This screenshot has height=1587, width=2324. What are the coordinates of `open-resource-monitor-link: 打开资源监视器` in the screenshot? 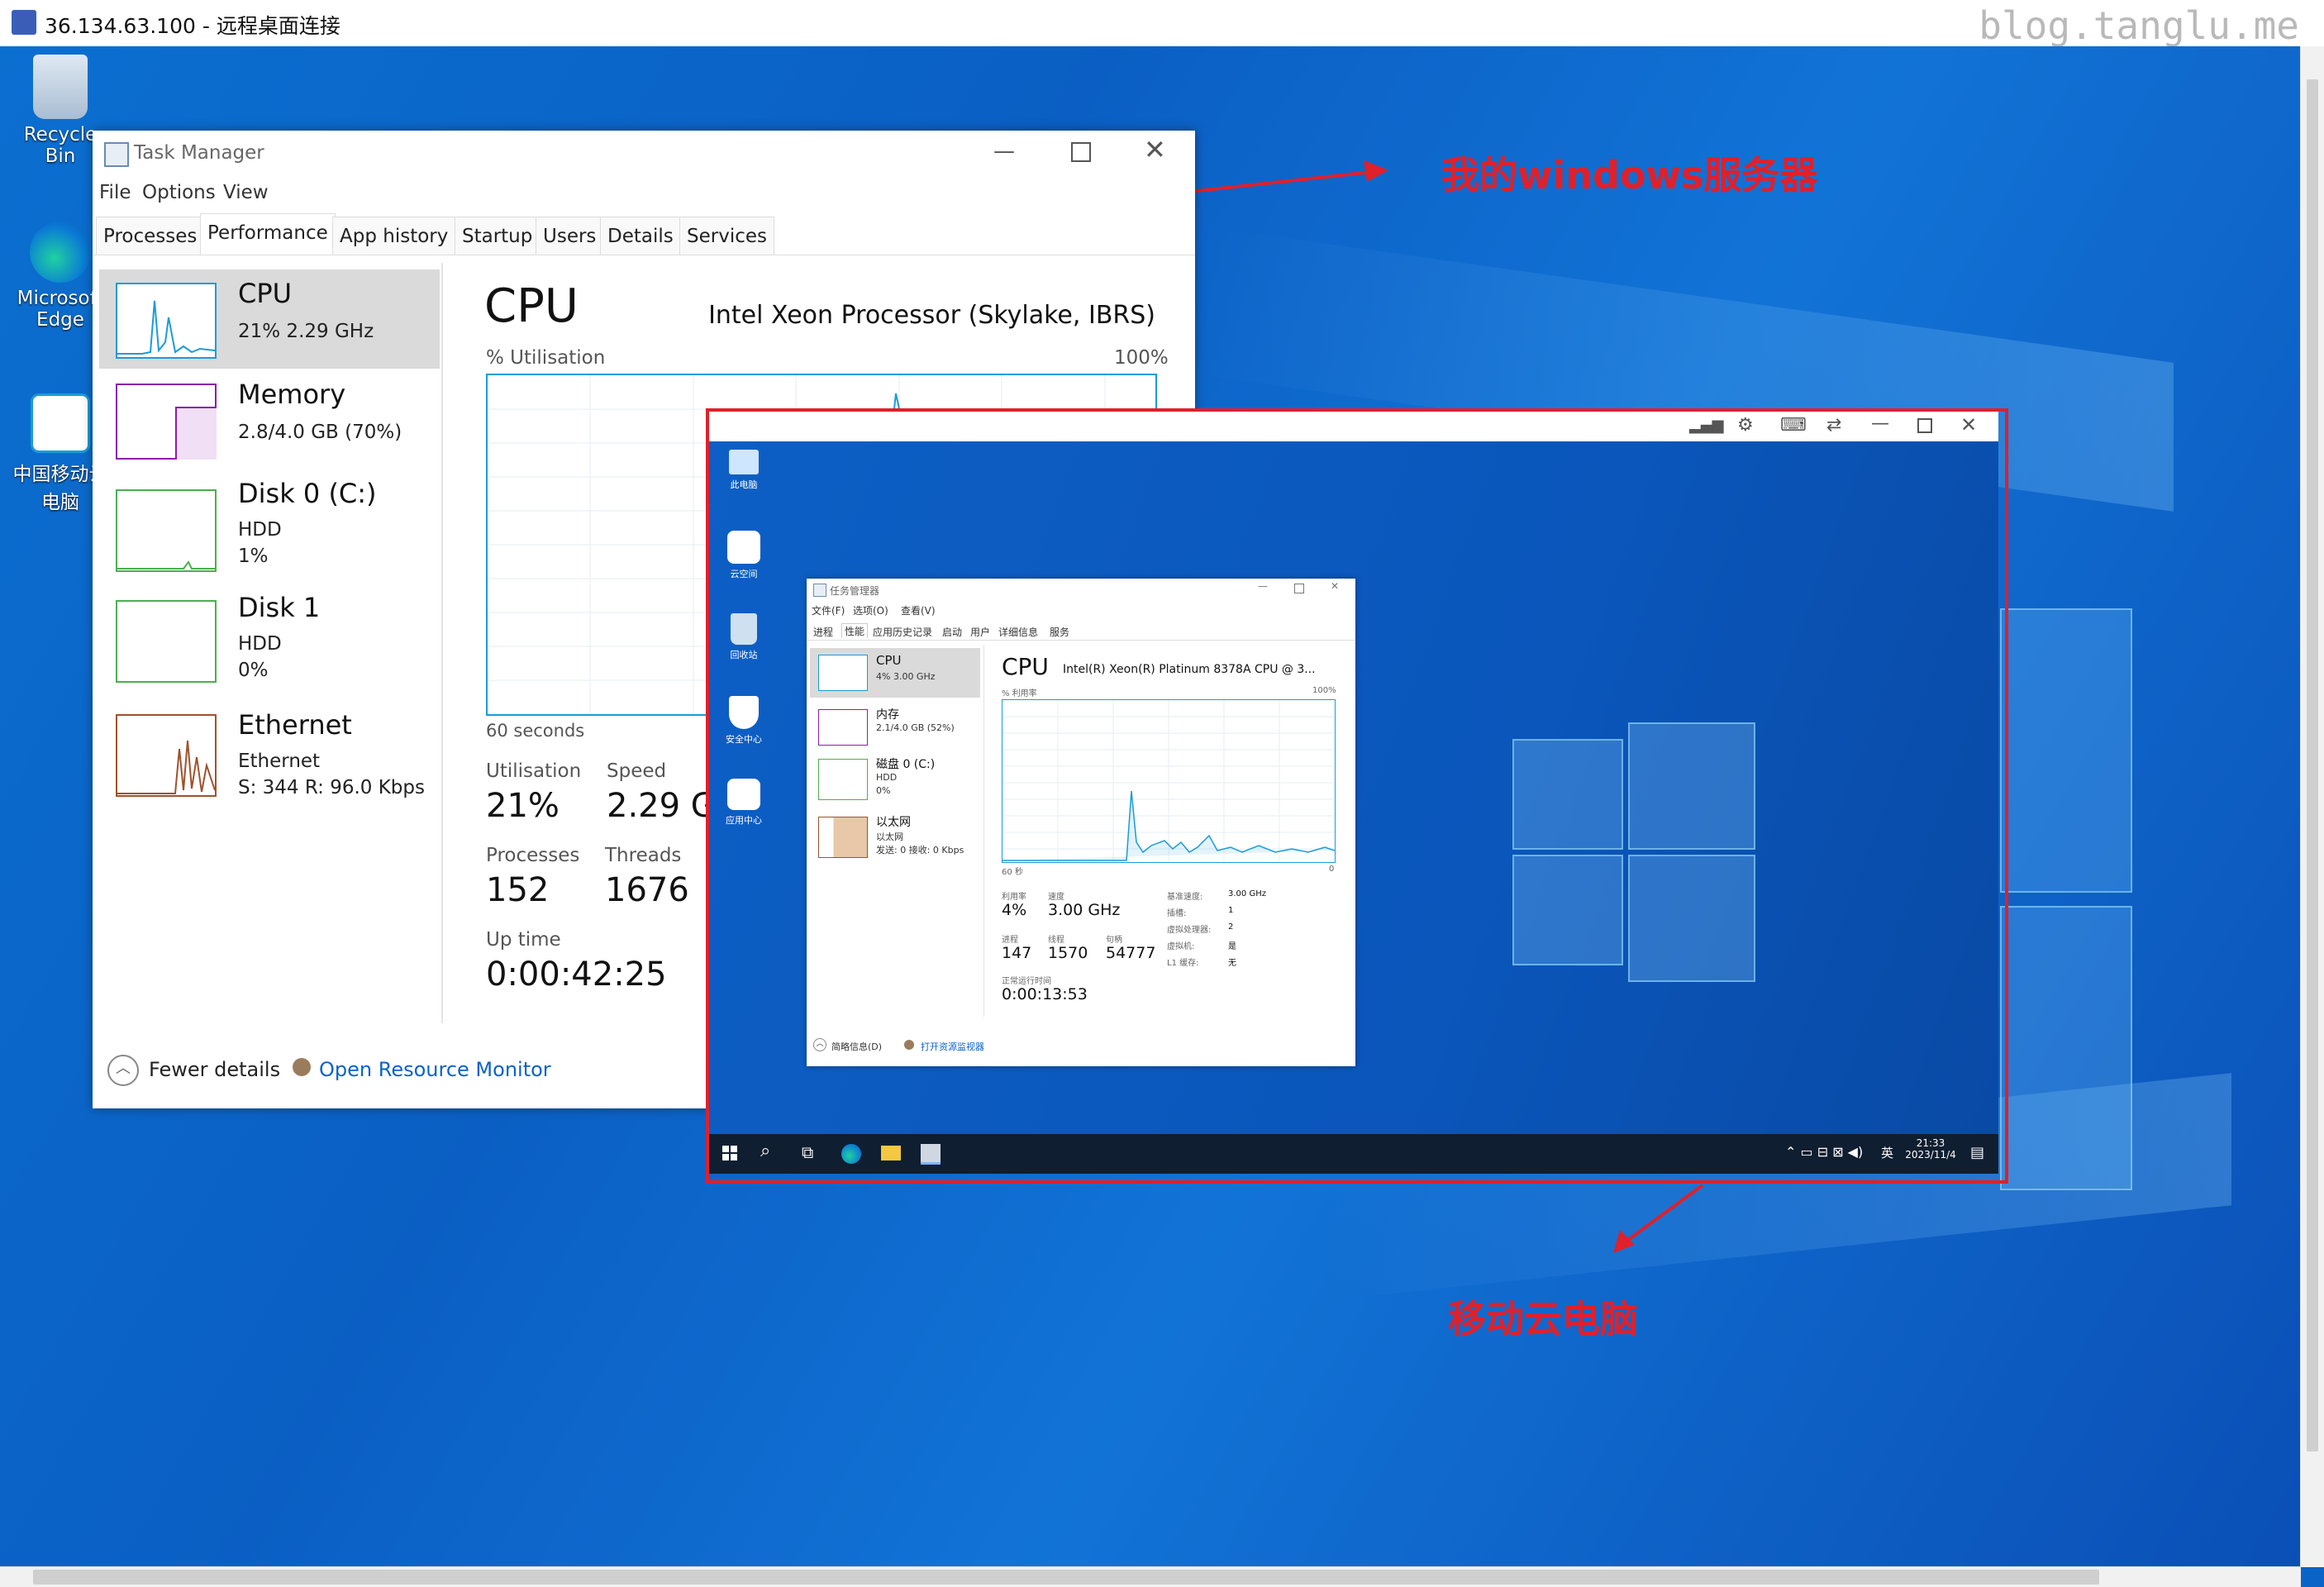 It's located at (952, 1046).